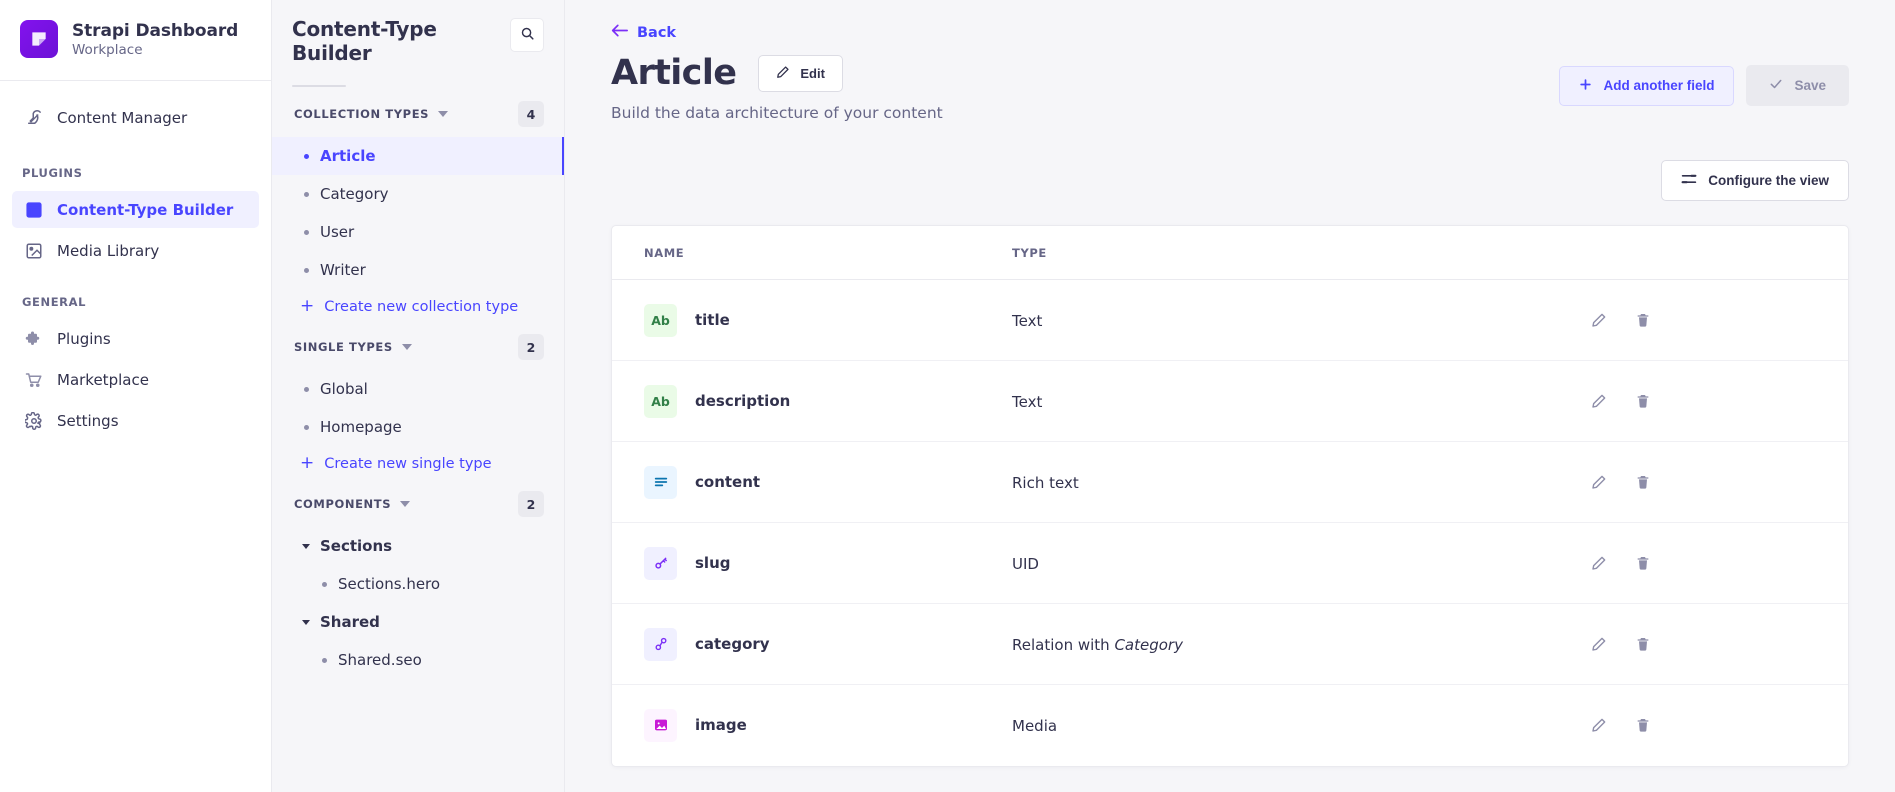 This screenshot has height=792, width=1895. I want to click on component-shared-seo: Shared.seo, so click(418, 660).